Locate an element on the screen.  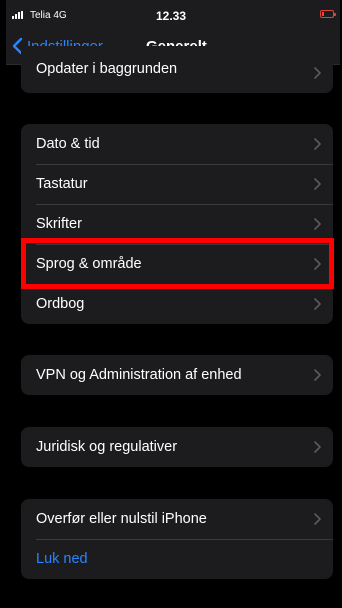
settings-row-fonts: Skrifter is located at coordinates (177, 224).